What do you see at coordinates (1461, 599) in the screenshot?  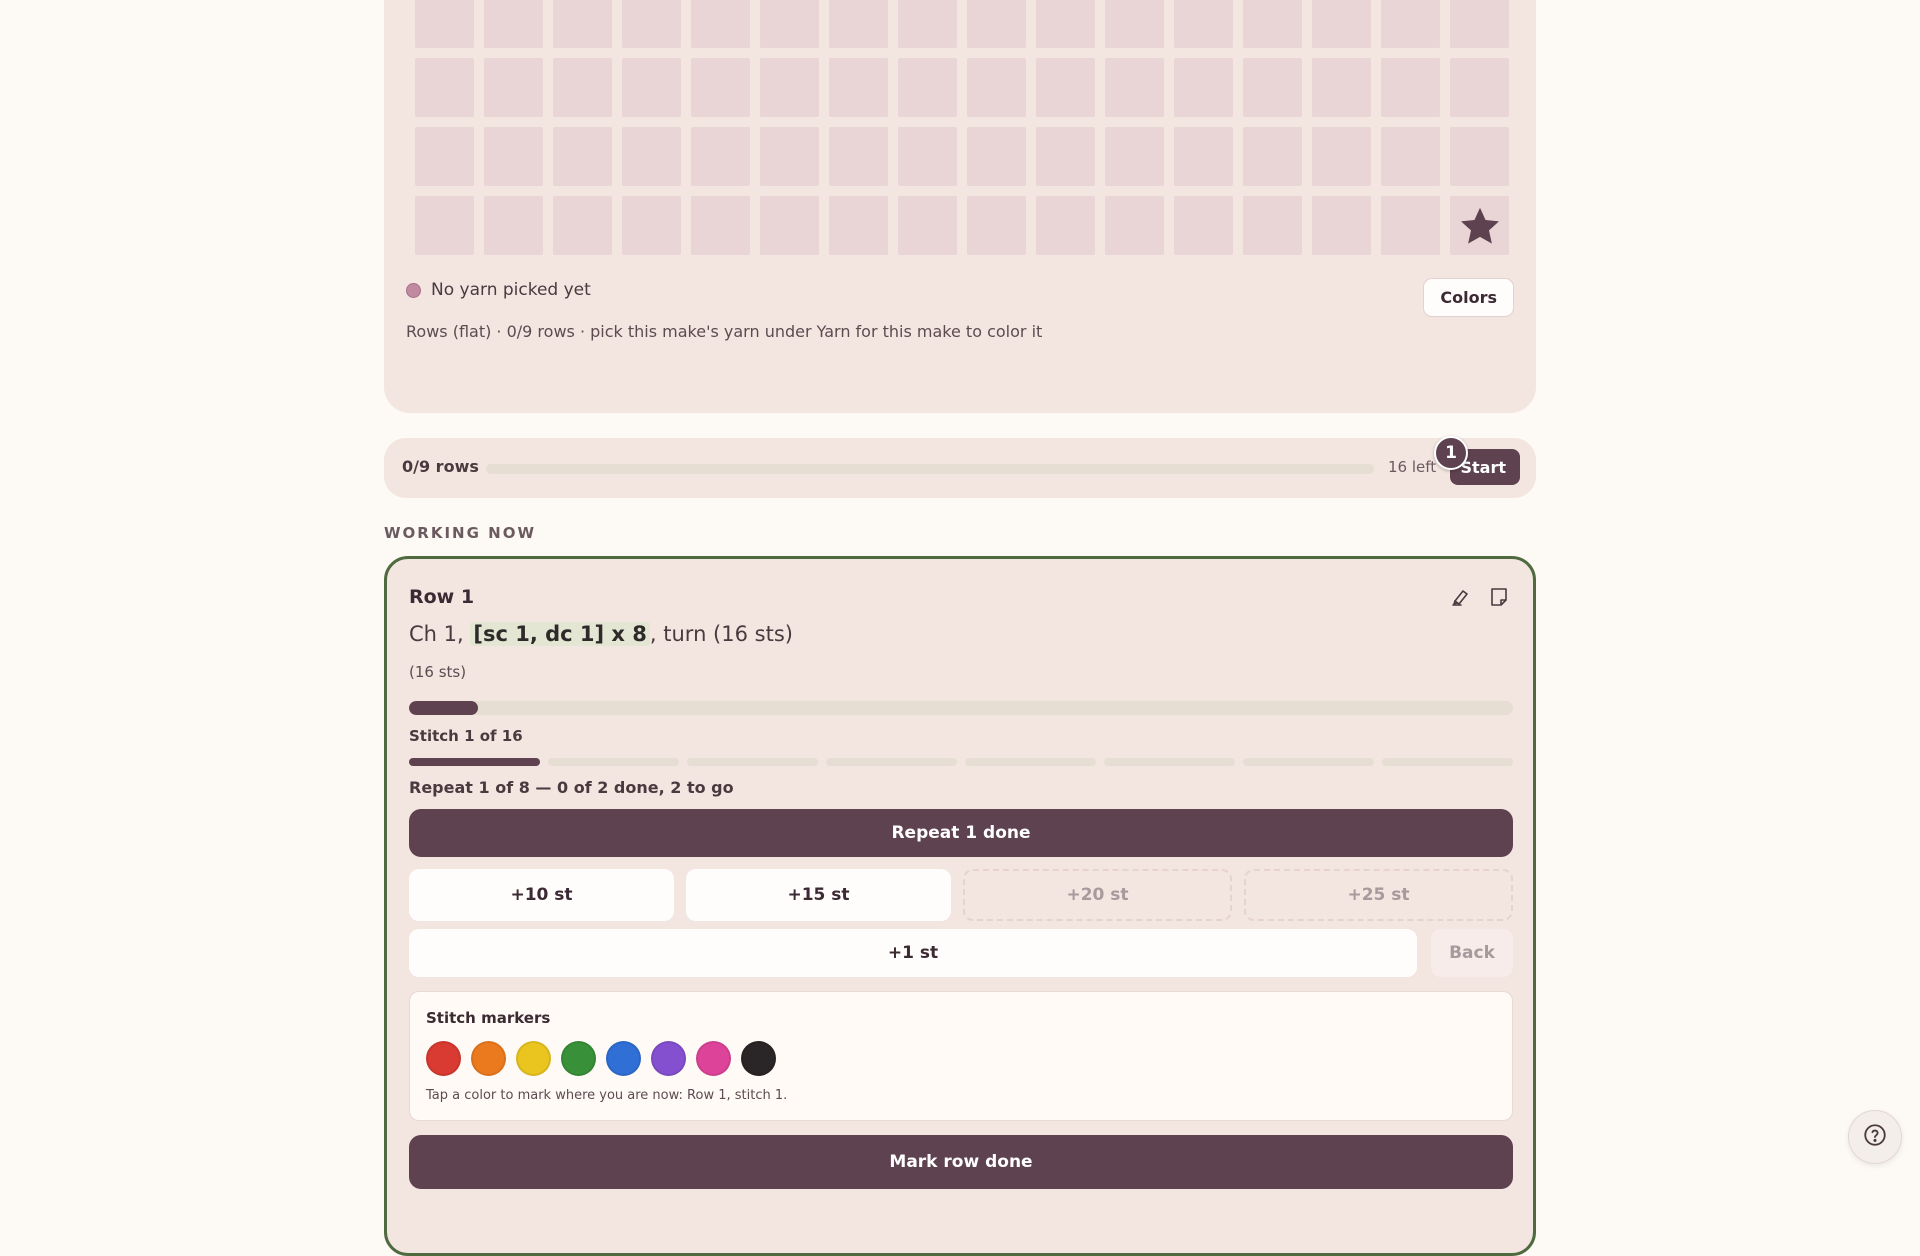 I see `highlighter-icon` at bounding box center [1461, 599].